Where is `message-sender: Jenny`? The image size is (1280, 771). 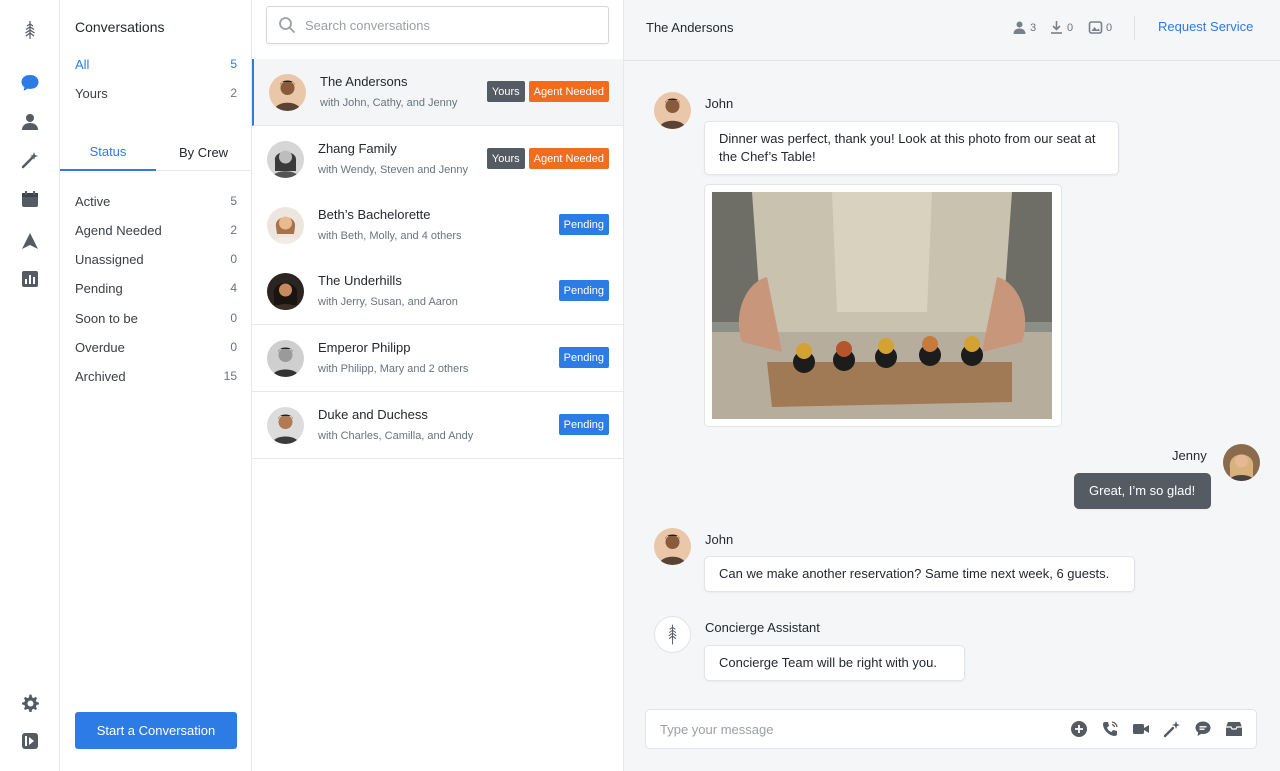 message-sender: Jenny is located at coordinates (1189, 455).